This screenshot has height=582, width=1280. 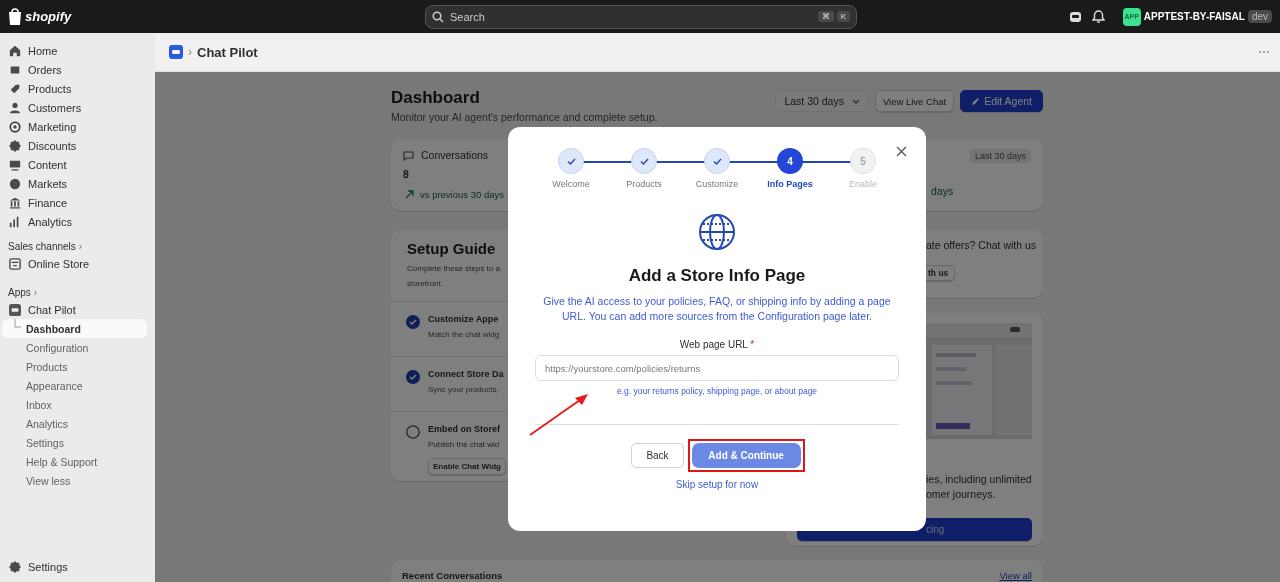 What do you see at coordinates (227, 52) in the screenshot?
I see `page-title: Chat Pilot` at bounding box center [227, 52].